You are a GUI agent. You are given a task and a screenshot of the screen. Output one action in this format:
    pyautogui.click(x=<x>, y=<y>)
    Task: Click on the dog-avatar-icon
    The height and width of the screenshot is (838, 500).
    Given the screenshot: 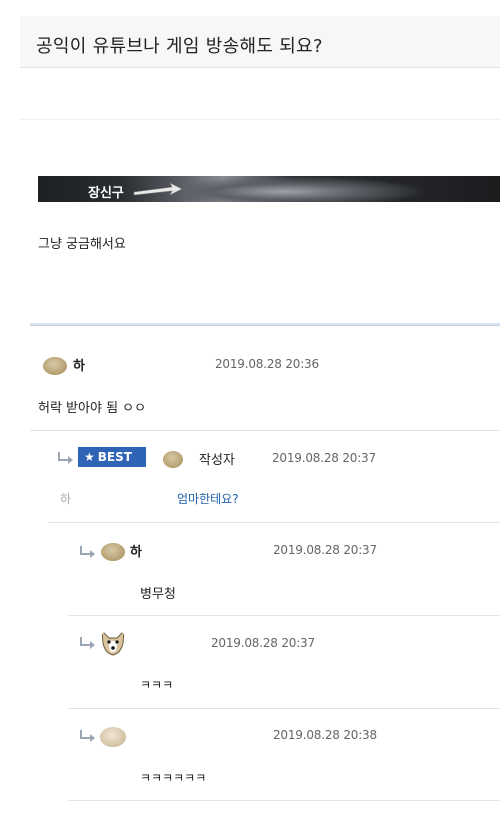 What is the action you would take?
    pyautogui.click(x=113, y=642)
    